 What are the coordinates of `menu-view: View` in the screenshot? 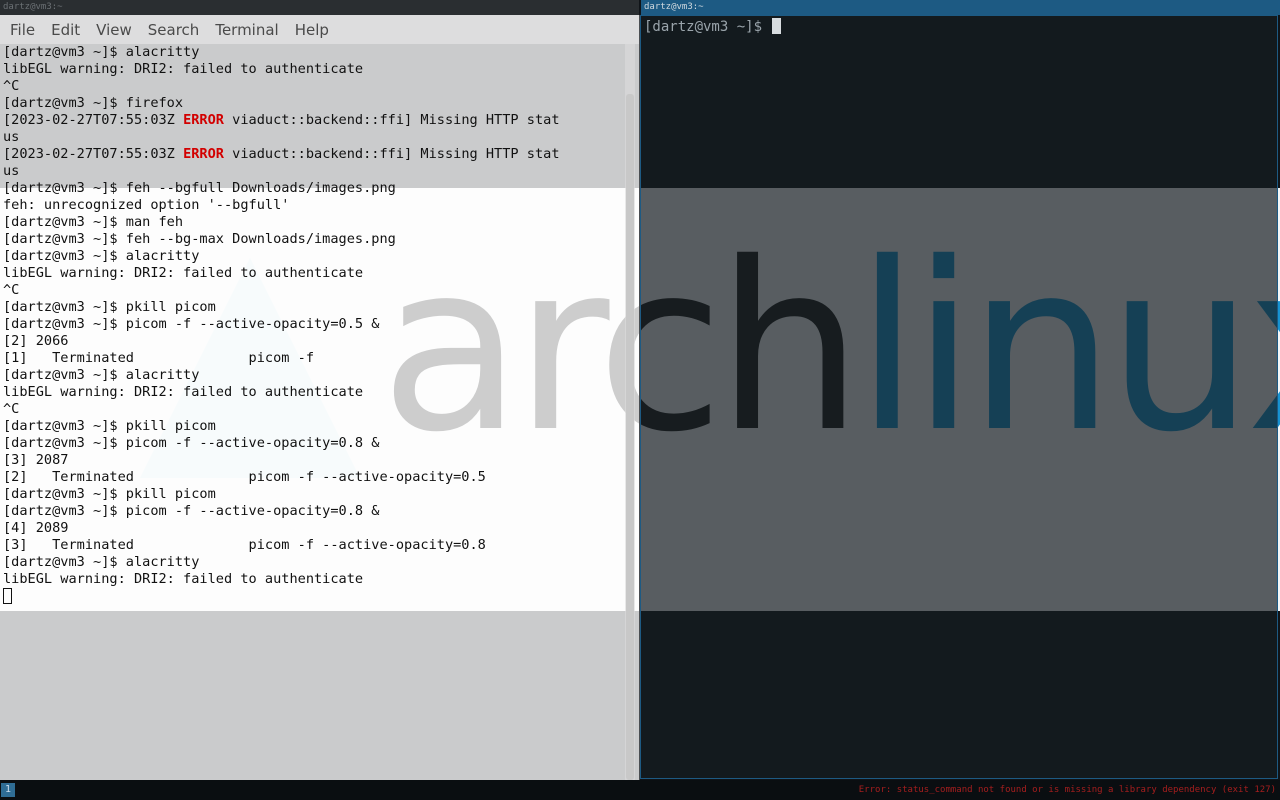 It's located at (114, 30).